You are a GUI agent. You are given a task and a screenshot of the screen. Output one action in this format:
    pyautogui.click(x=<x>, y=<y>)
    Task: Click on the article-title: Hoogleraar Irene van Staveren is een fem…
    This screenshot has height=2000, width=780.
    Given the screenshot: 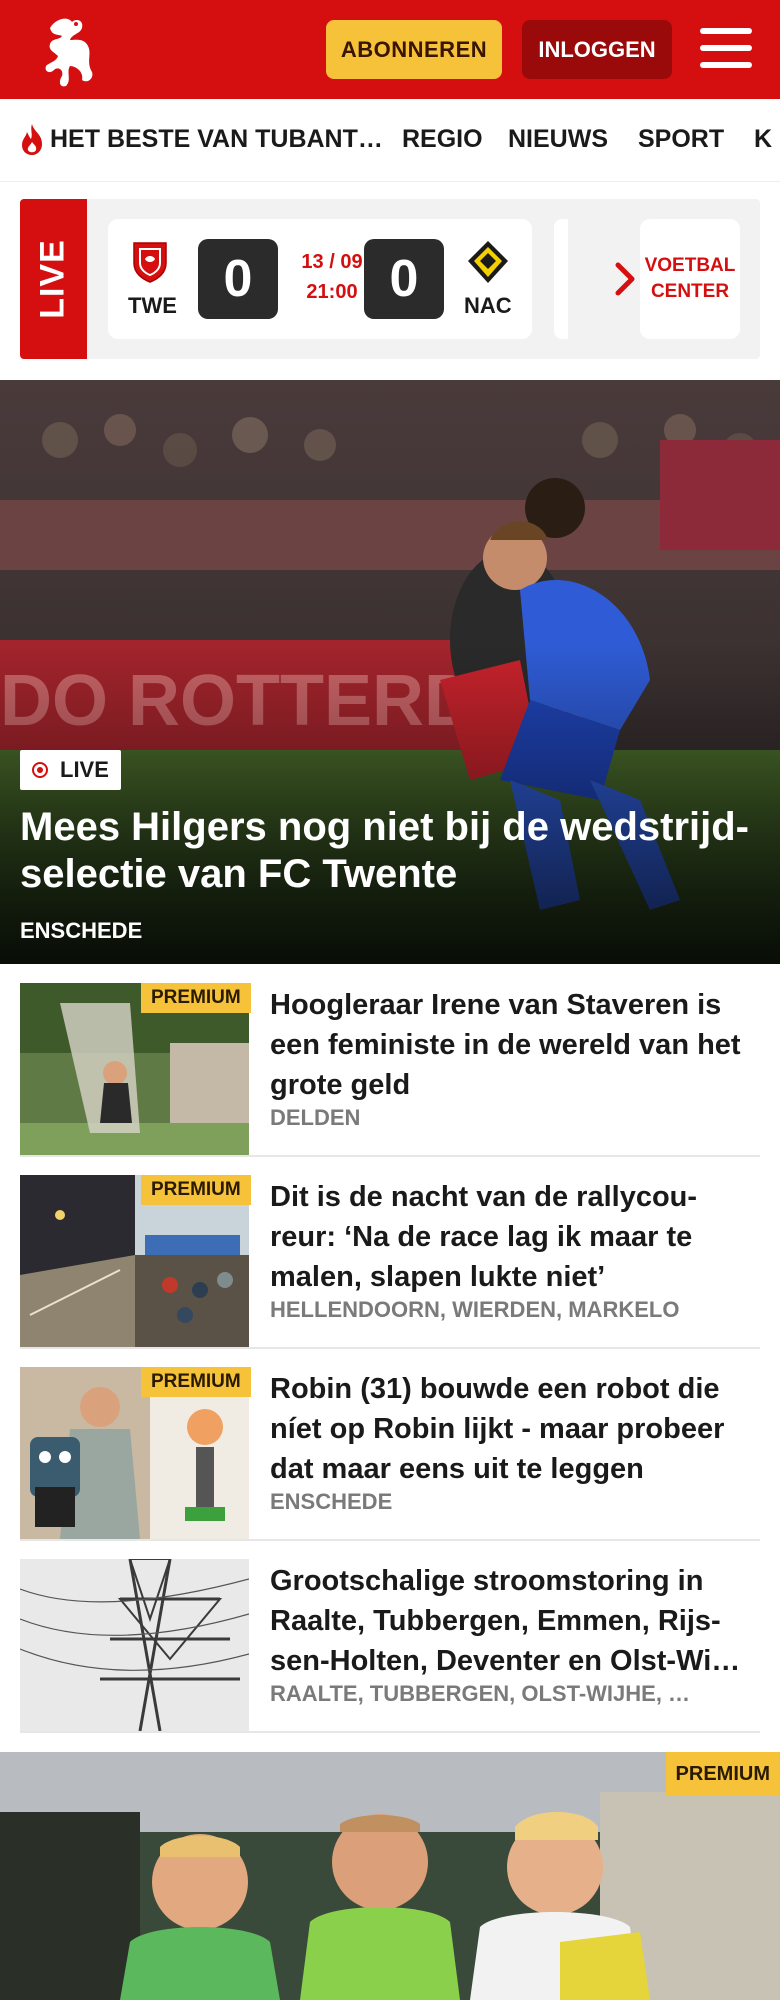 What is the action you would take?
    pyautogui.click(x=515, y=1045)
    